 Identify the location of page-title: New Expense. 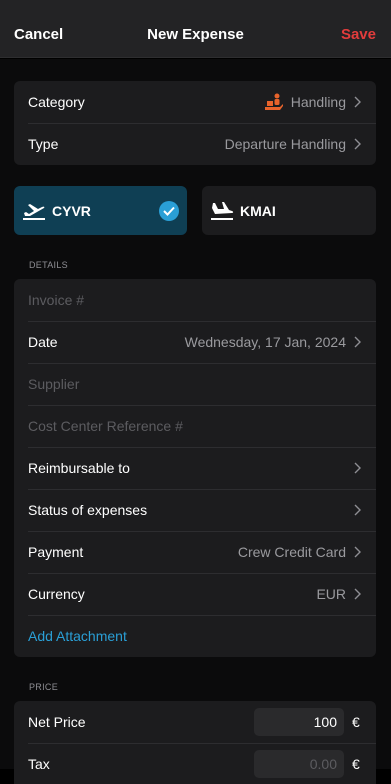
(195, 34).